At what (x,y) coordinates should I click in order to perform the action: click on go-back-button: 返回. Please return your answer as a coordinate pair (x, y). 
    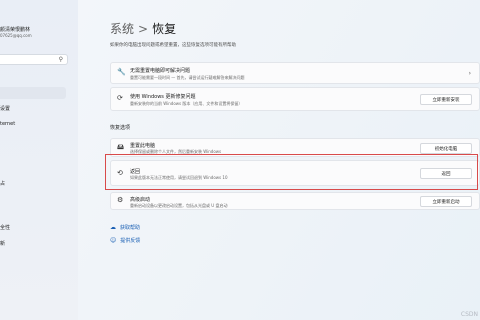
    Looking at the image, I should click on (446, 173).